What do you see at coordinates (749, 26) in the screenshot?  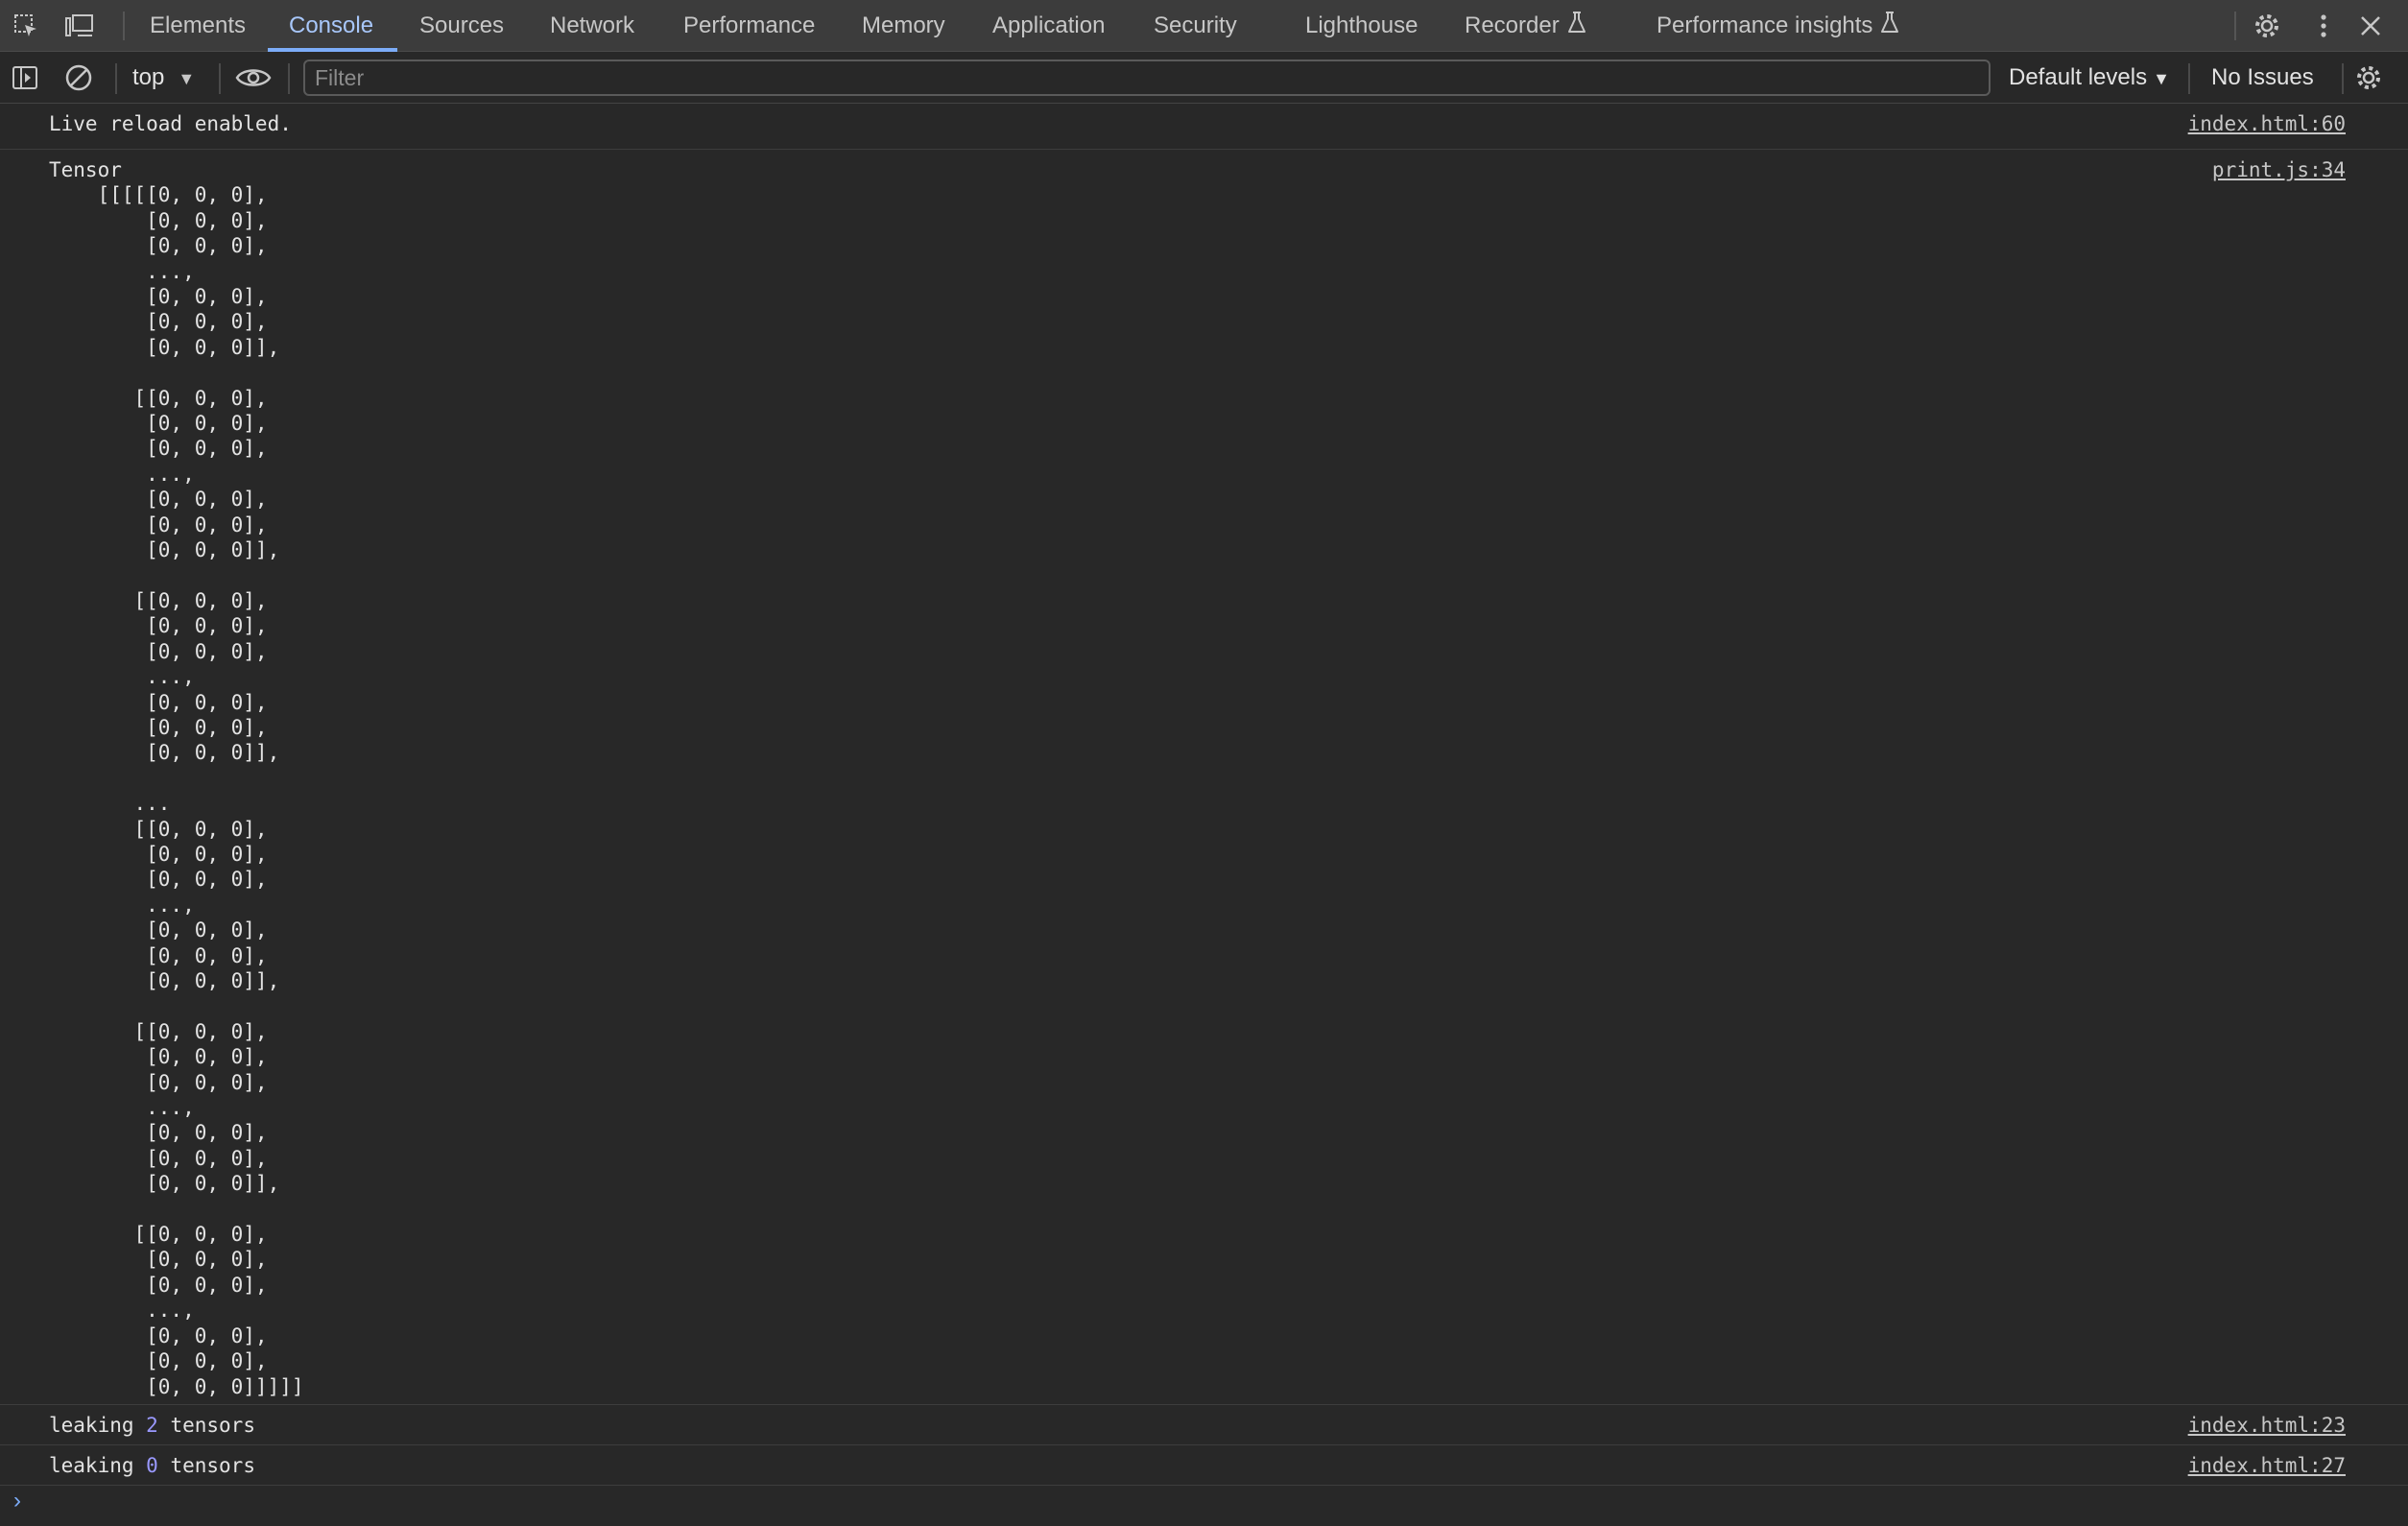 I see `tab-performance: Performance` at bounding box center [749, 26].